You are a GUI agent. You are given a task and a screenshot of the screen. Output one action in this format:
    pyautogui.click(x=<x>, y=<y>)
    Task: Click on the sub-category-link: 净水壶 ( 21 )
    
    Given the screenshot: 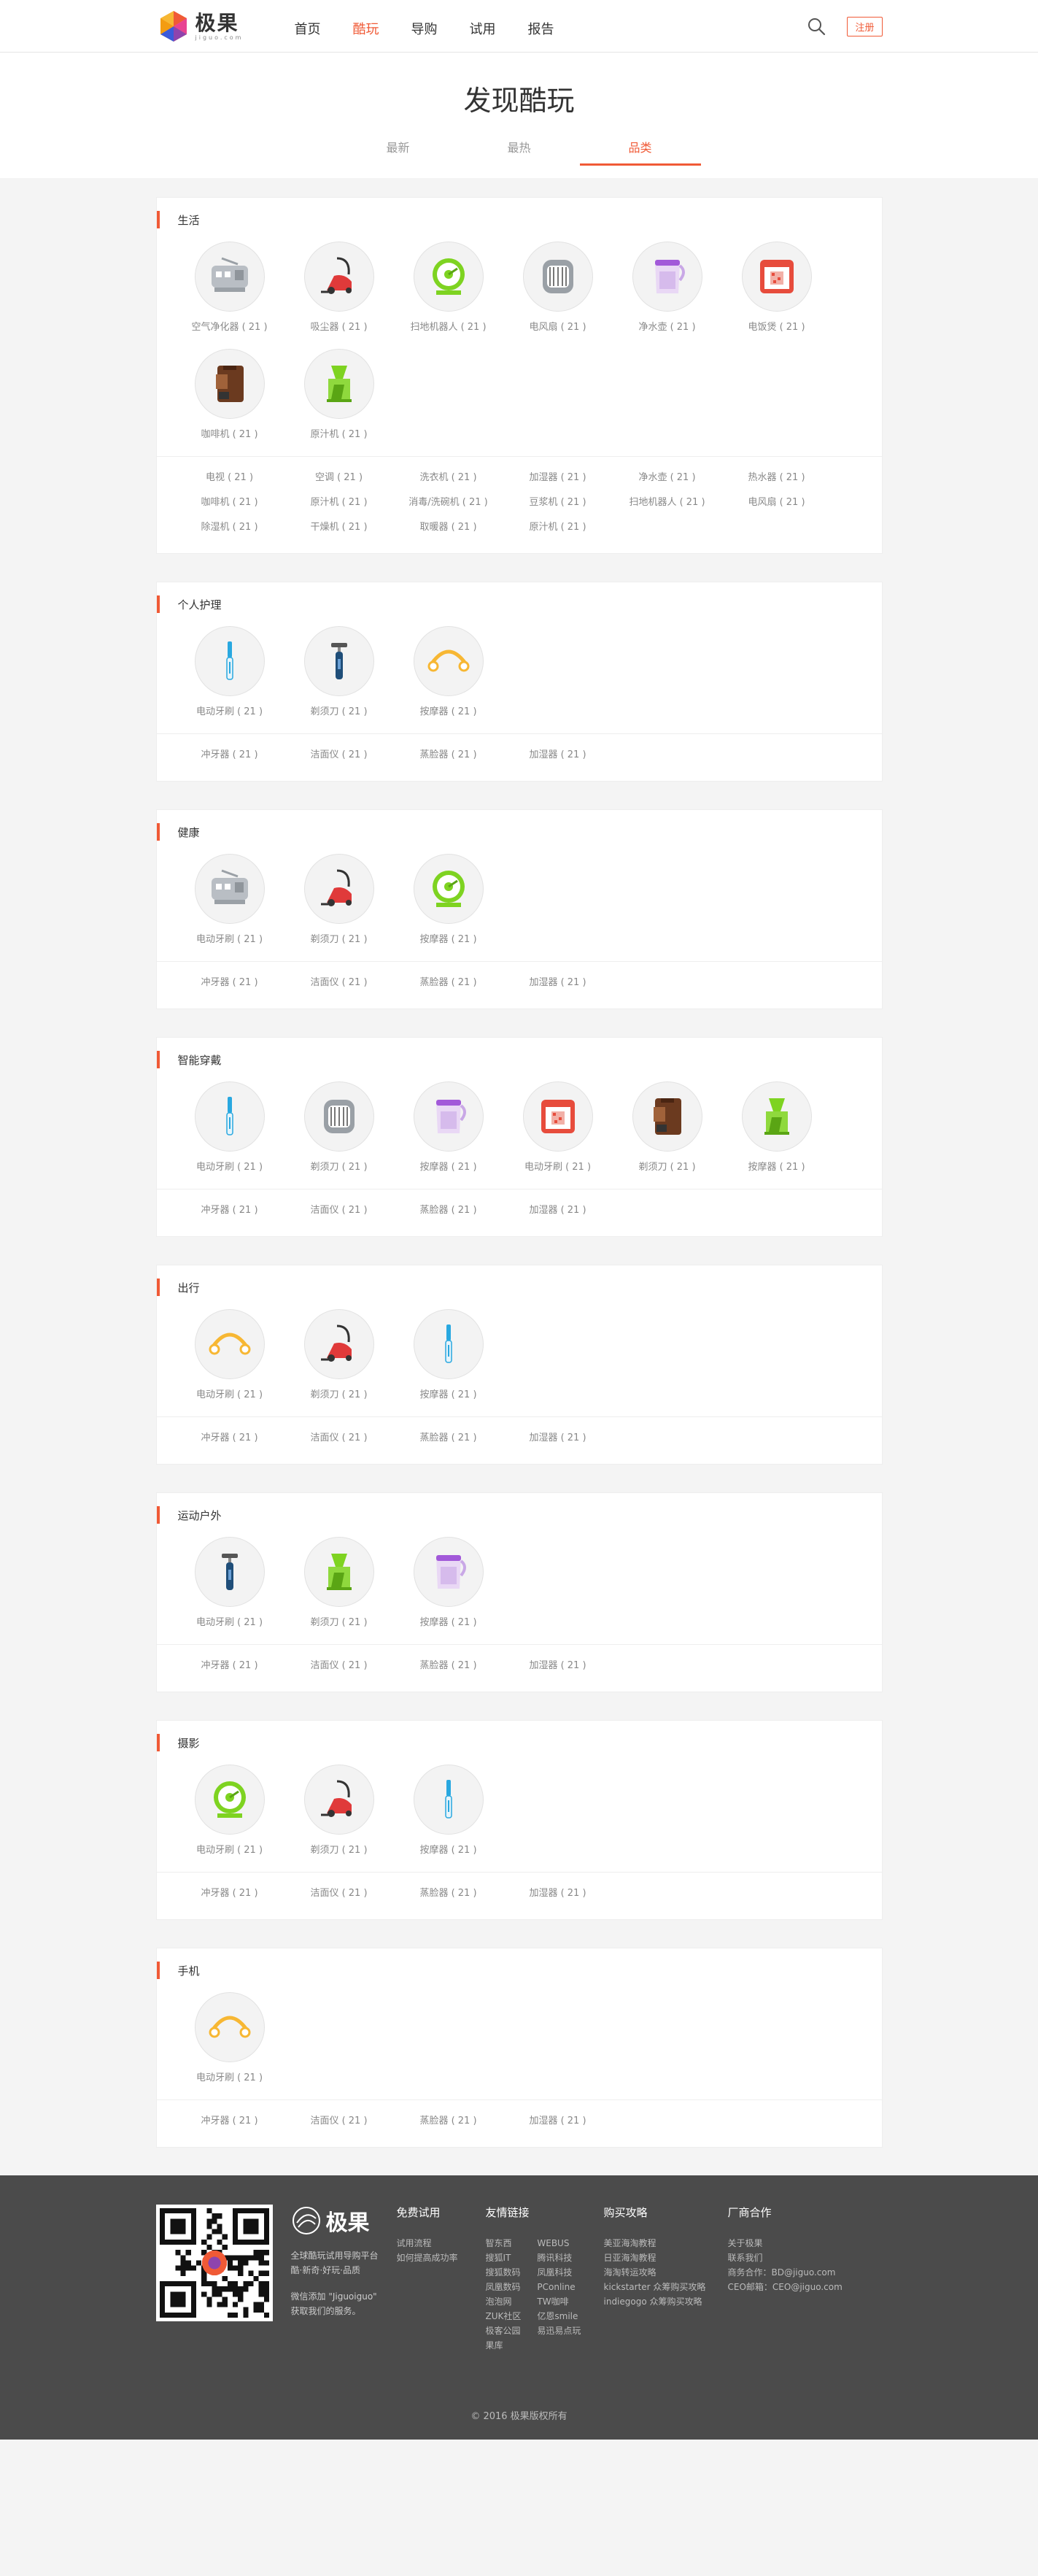 What is the action you would take?
    pyautogui.click(x=667, y=478)
    